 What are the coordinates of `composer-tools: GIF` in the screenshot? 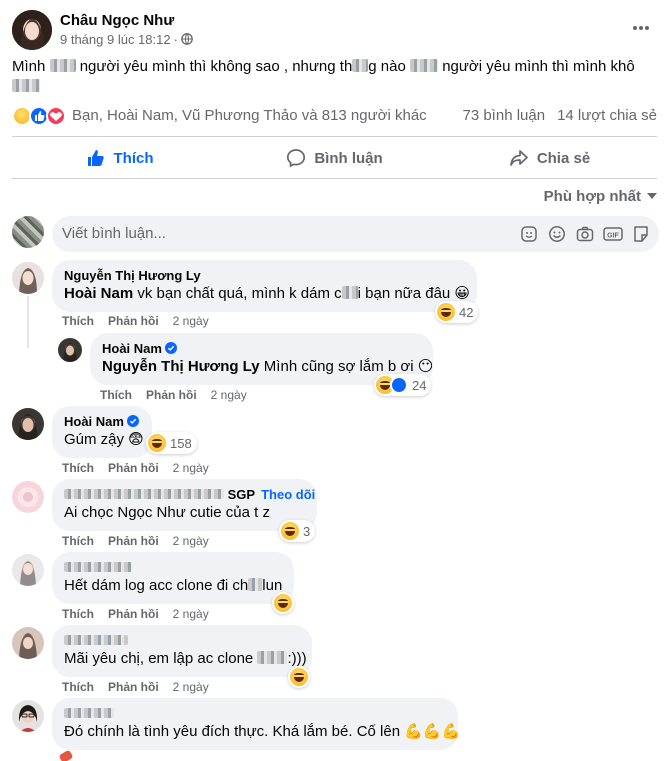 It's located at (585, 234).